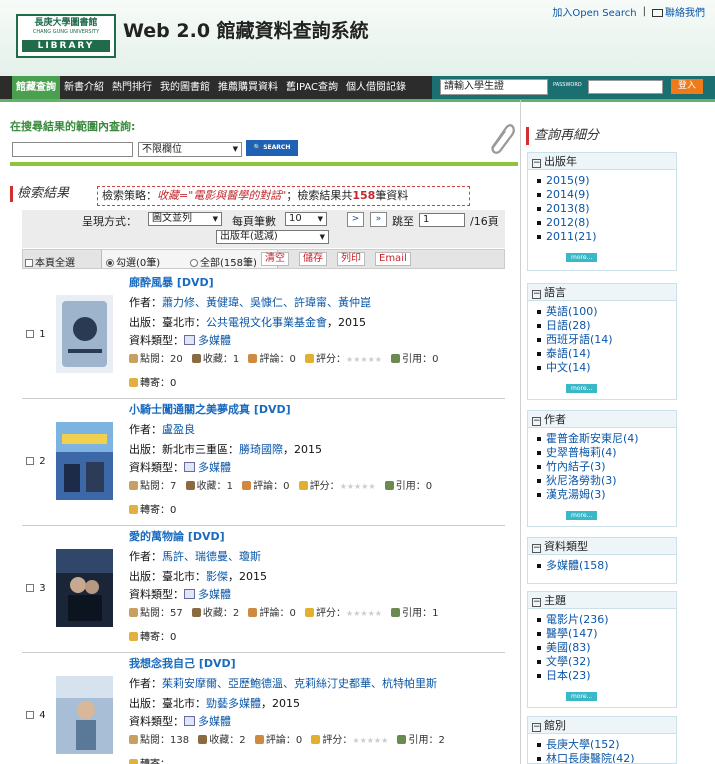 This screenshot has height=764, width=715. I want to click on last-page-button: », so click(378, 219).